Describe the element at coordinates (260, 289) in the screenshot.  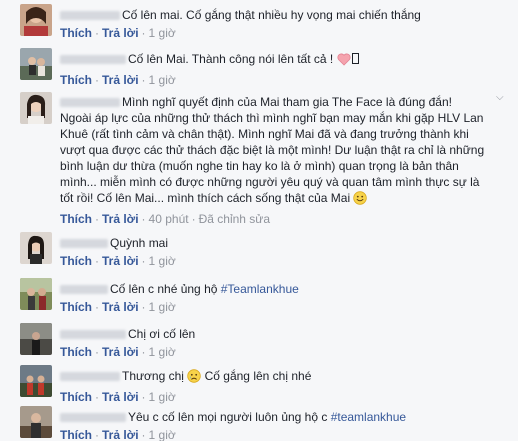
I see `hashtag-link: #Teamlankhue` at that location.